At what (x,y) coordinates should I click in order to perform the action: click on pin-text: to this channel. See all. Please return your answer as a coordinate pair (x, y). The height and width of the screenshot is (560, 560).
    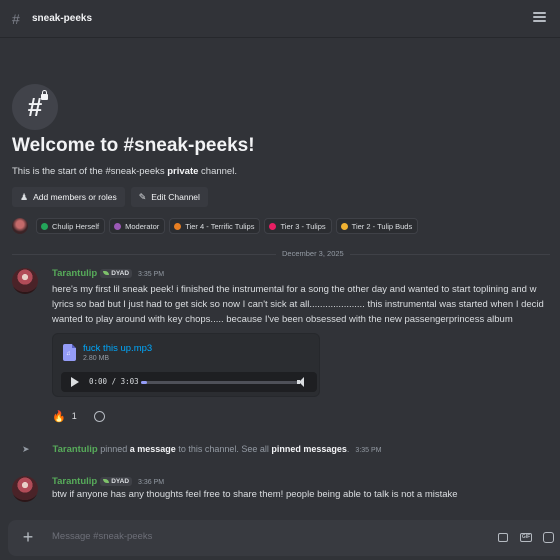
    Looking at the image, I should click on (223, 449).